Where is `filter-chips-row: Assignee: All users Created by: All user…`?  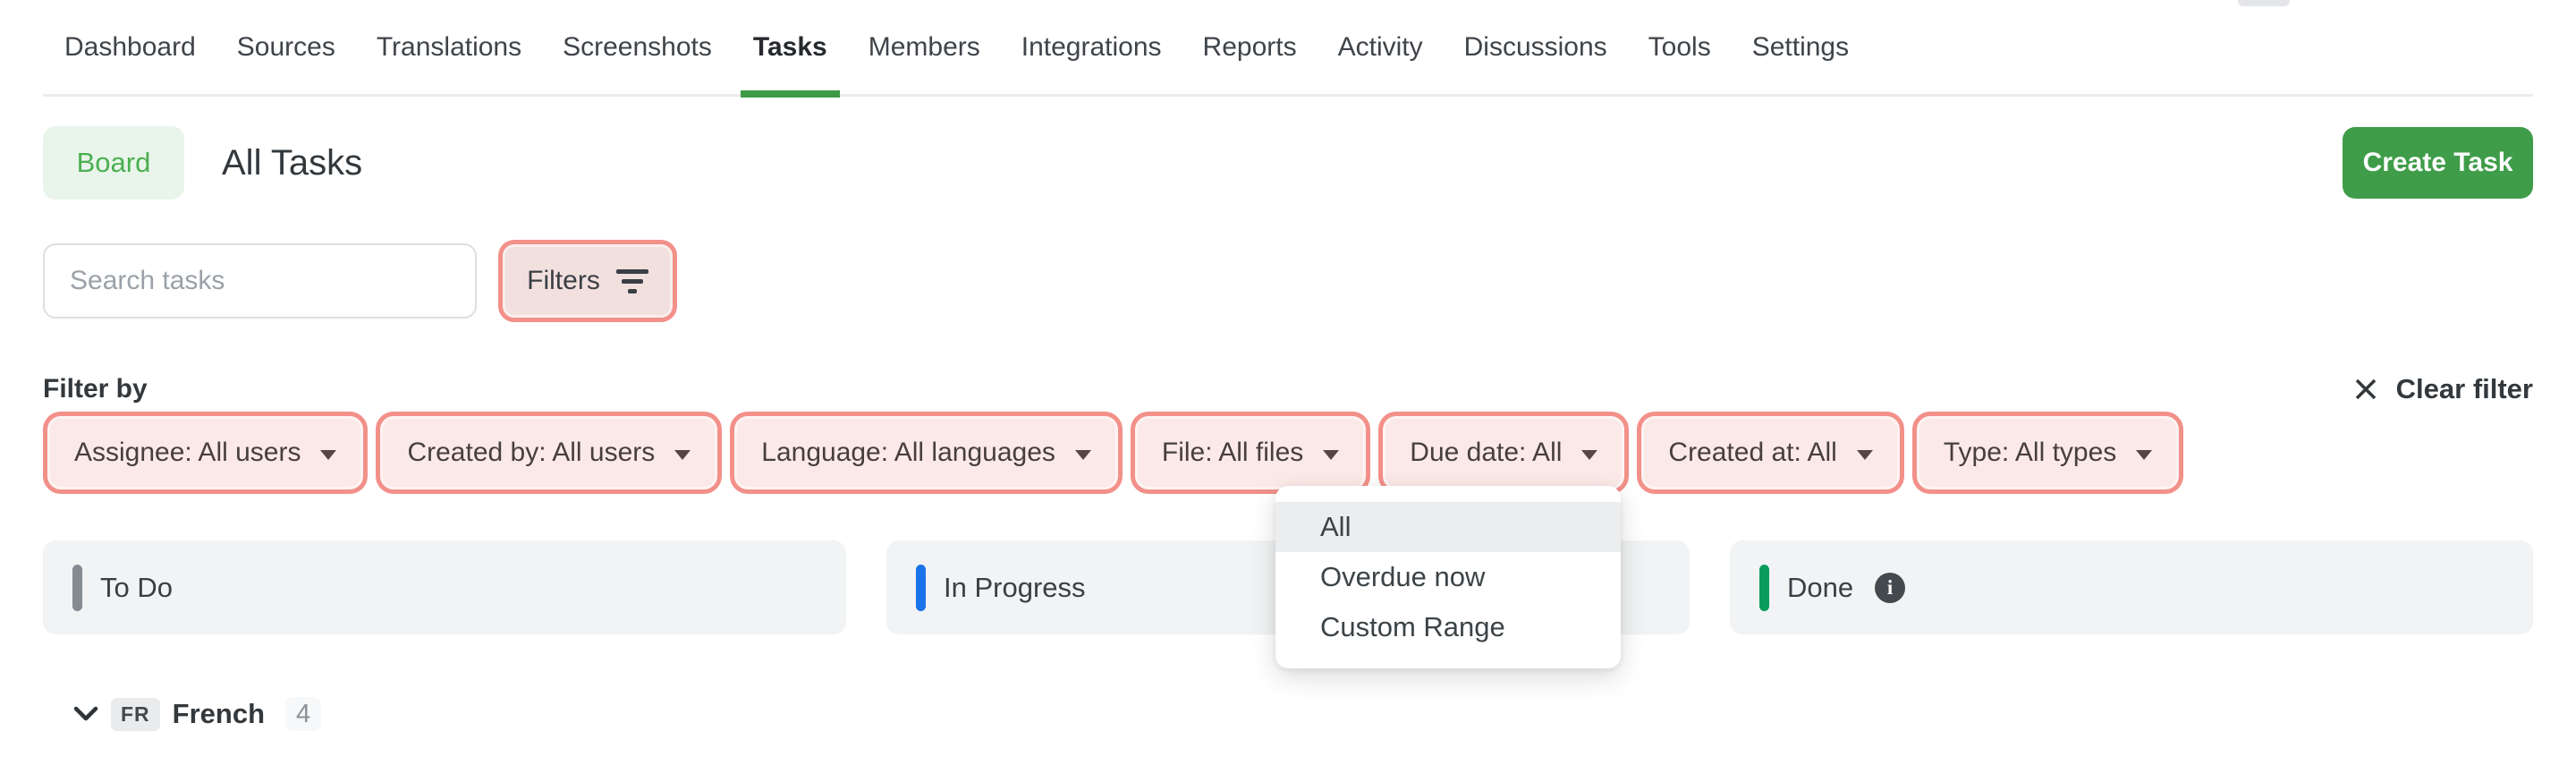 filter-chips-row: Assignee: All users Created by: All user… is located at coordinates (1288, 453).